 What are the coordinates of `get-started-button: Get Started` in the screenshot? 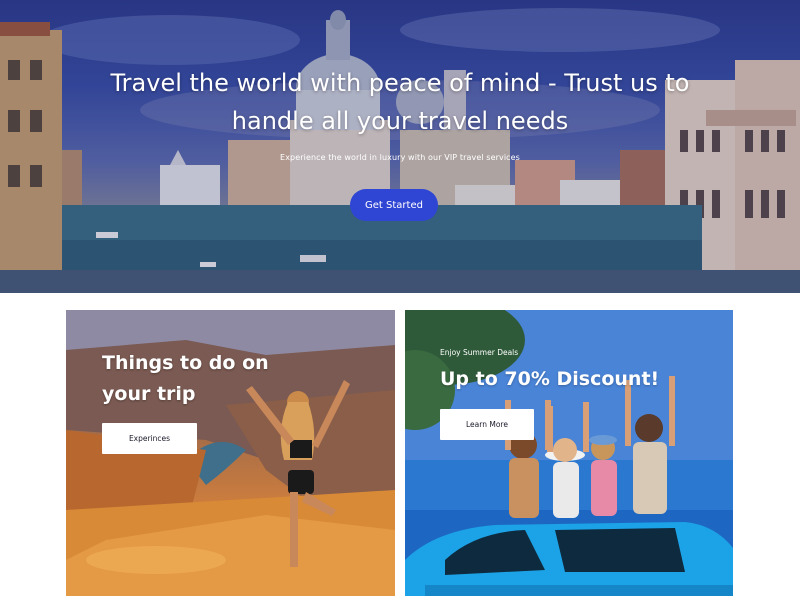 It's located at (394, 205).